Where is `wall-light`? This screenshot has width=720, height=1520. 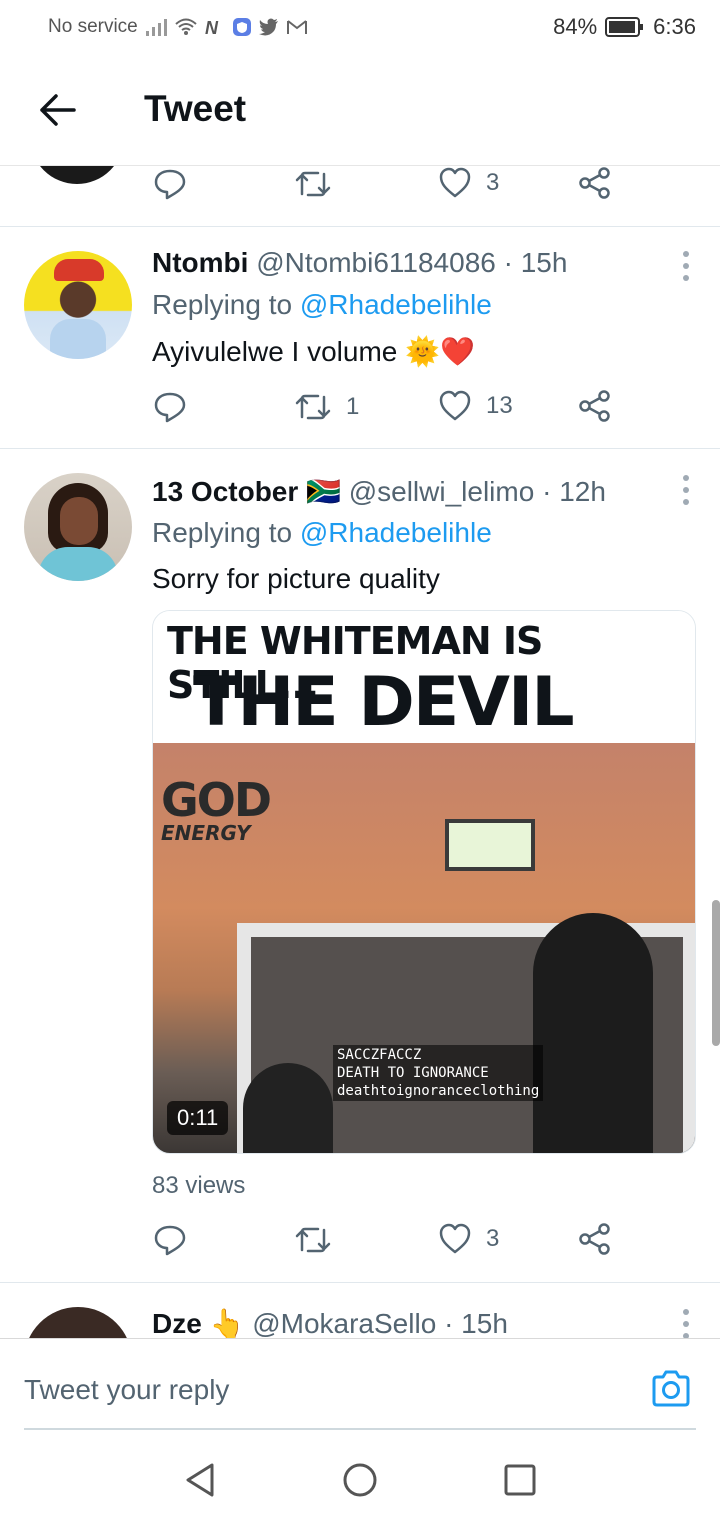
wall-light is located at coordinates (490, 845).